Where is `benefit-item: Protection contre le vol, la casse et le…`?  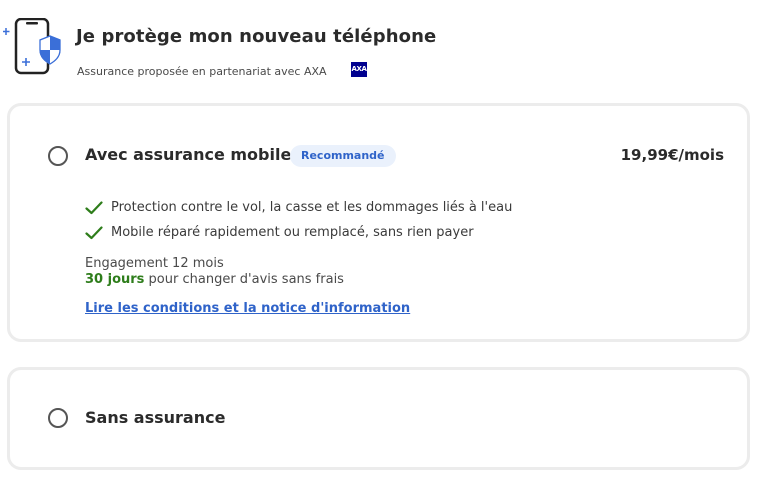
benefit-item: Protection contre le vol, la casse et le… is located at coordinates (298, 207).